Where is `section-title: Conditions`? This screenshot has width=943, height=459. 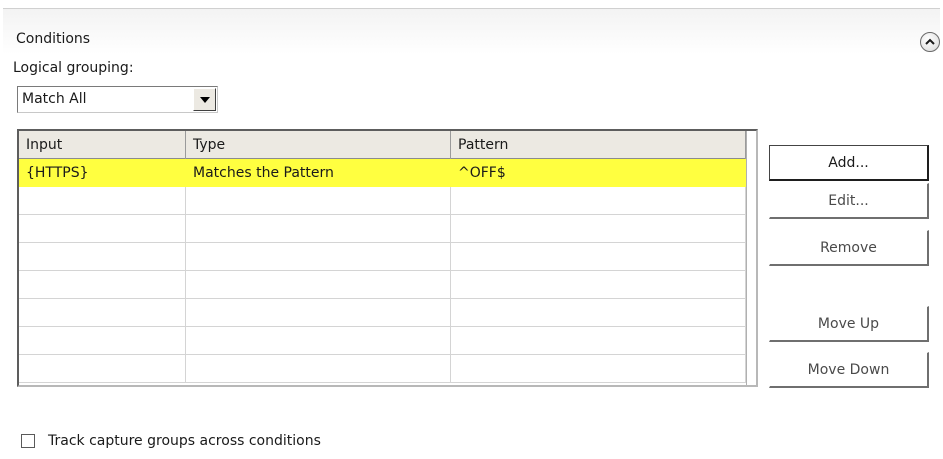
section-title: Conditions is located at coordinates (53, 39).